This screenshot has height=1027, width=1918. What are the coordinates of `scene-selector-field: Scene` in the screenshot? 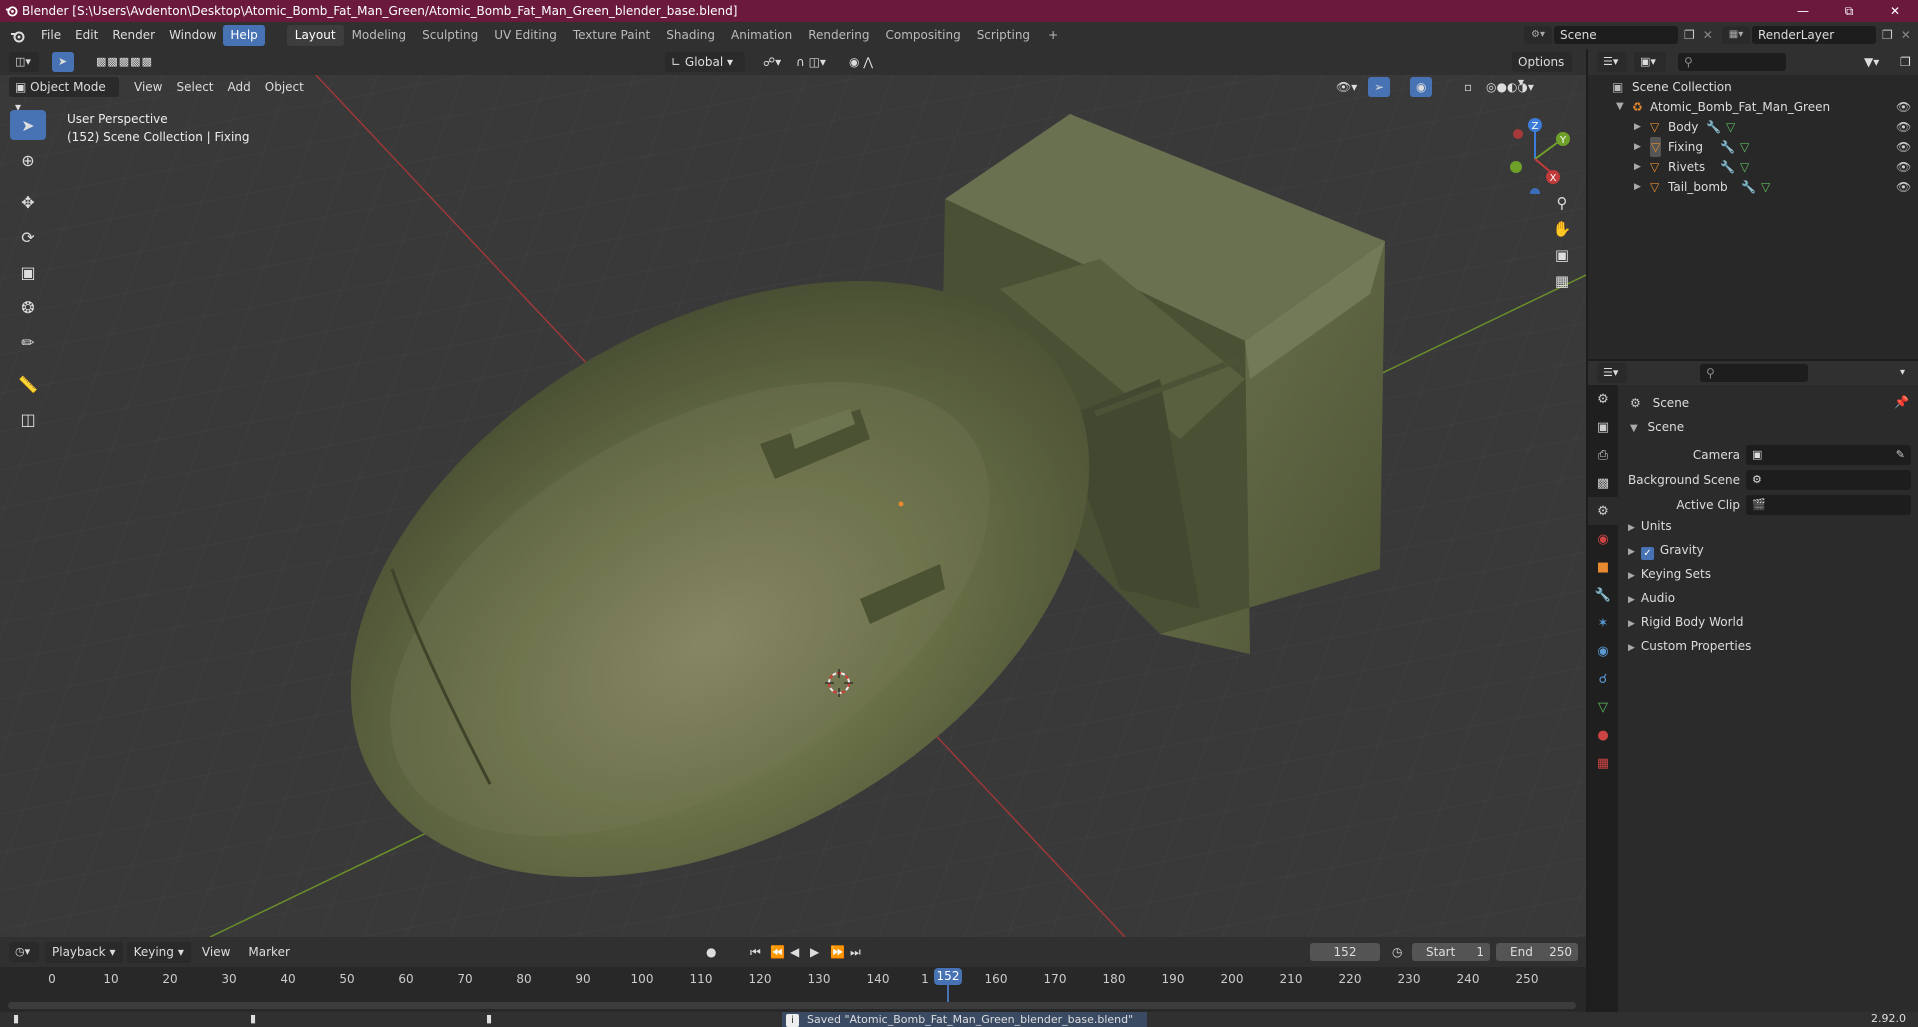 It's located at (1616, 35).